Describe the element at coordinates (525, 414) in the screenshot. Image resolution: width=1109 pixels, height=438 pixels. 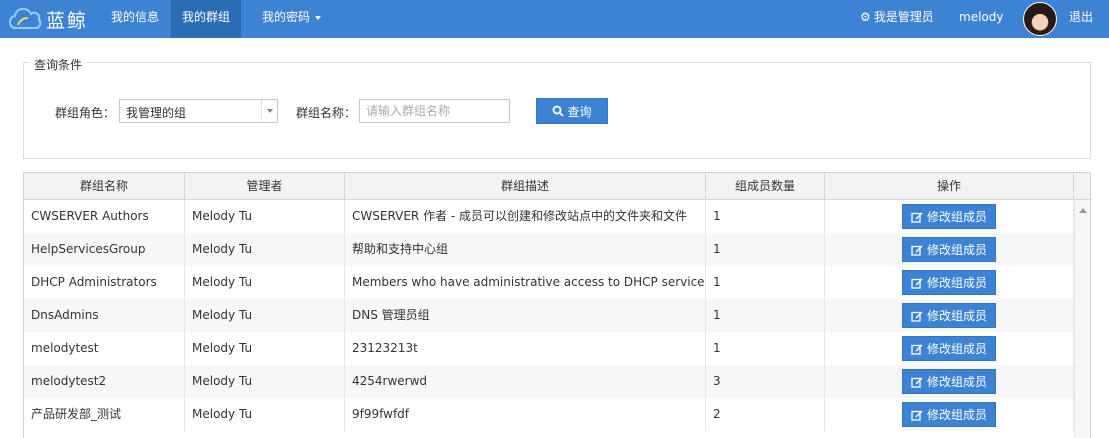
I see `cell-description: 9f99fwfdf` at that location.